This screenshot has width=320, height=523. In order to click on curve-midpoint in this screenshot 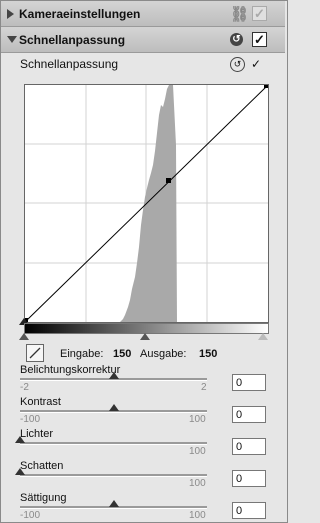, I will do `click(168, 180)`.